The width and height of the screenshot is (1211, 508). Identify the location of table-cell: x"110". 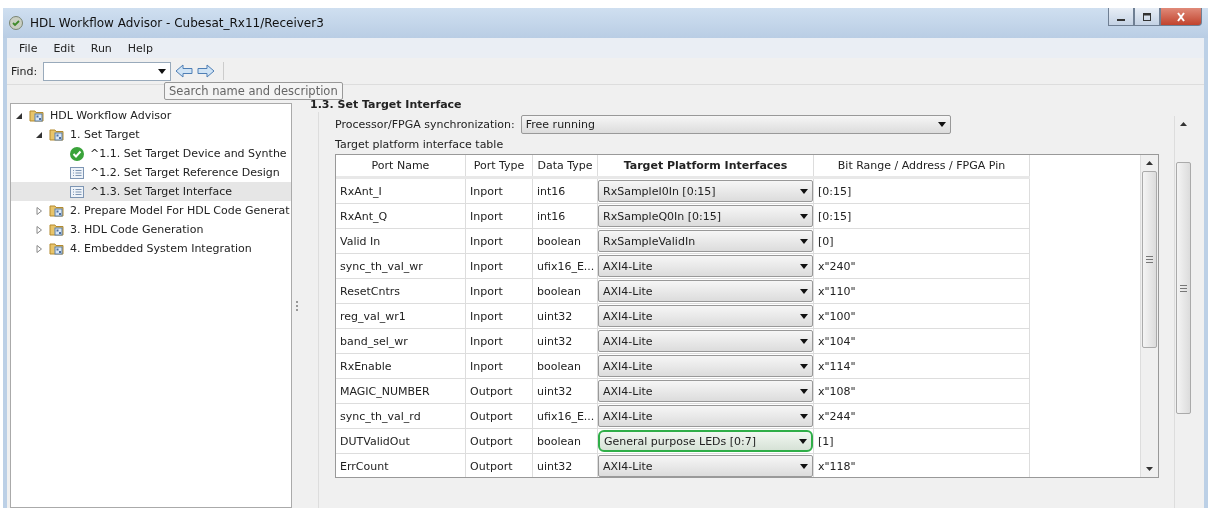
(921, 291).